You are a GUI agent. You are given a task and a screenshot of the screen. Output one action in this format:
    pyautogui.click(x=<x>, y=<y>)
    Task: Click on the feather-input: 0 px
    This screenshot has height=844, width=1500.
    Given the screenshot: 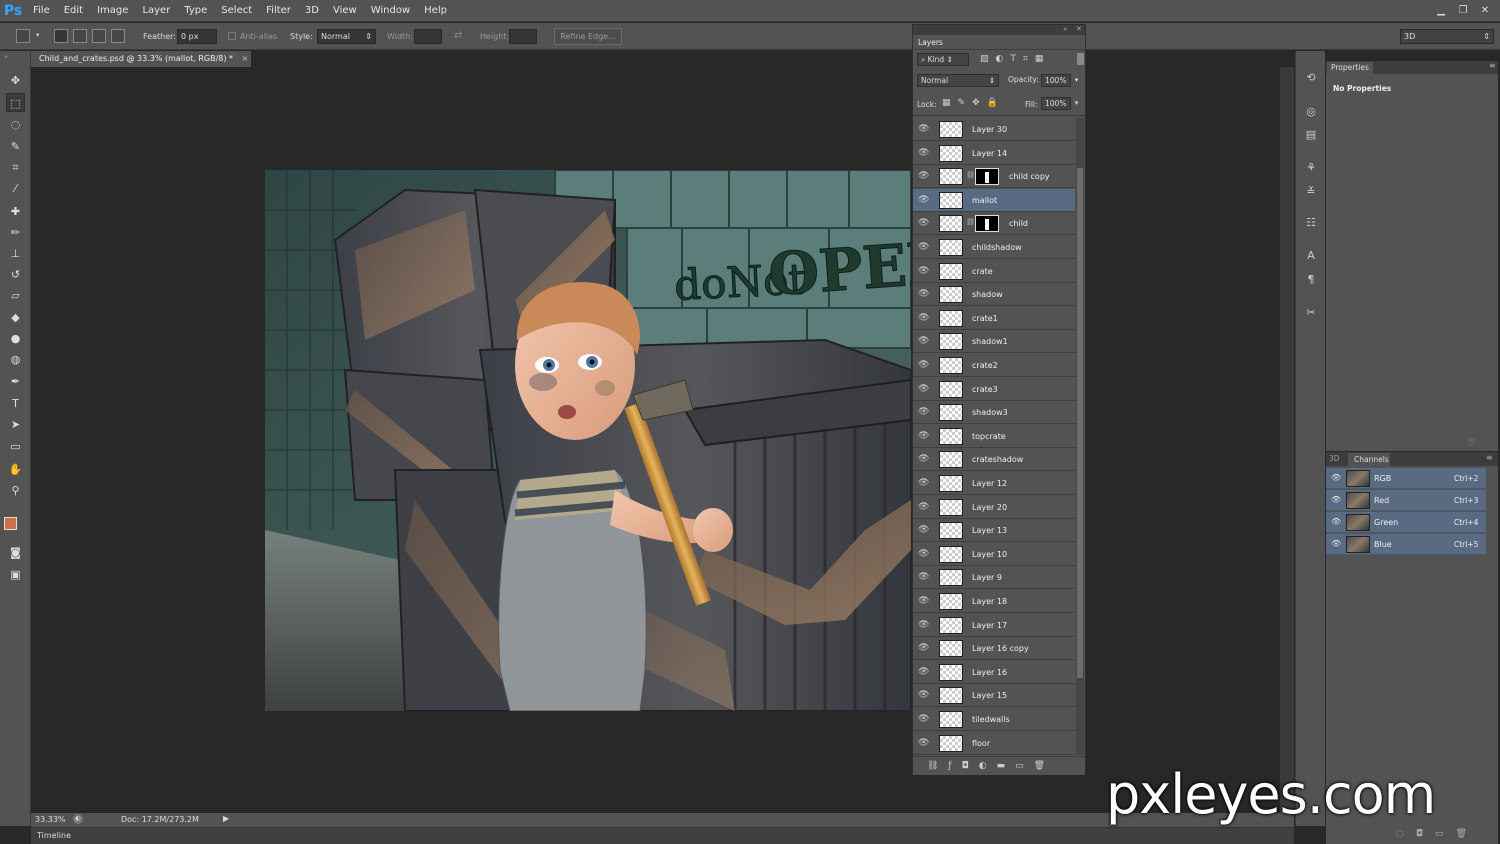 What is the action you would take?
    pyautogui.click(x=197, y=36)
    